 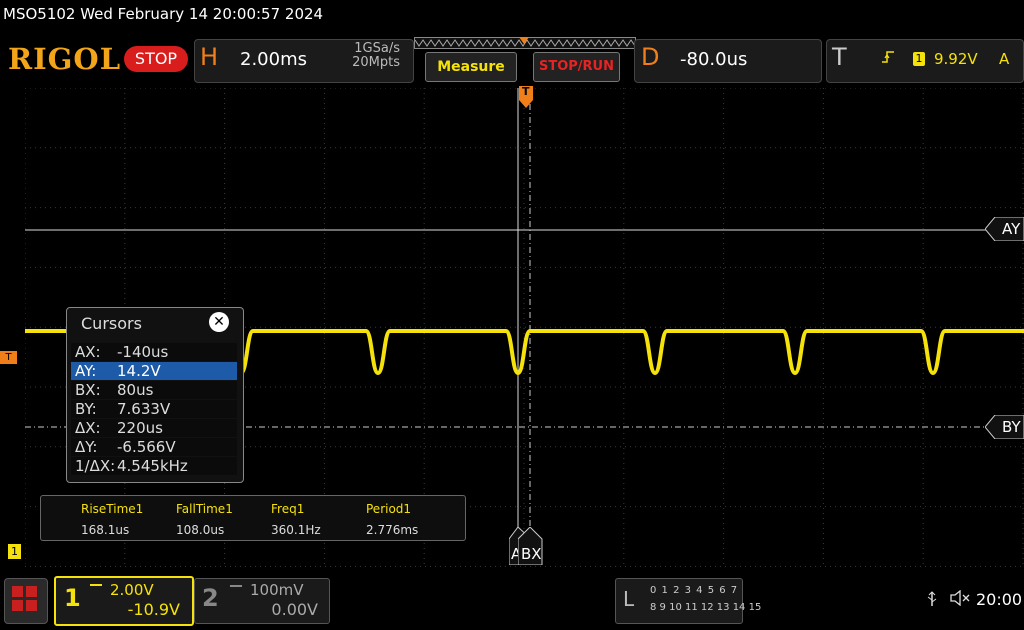 What do you see at coordinates (135, 390) in the screenshot?
I see `cursor-row-value: 80us` at bounding box center [135, 390].